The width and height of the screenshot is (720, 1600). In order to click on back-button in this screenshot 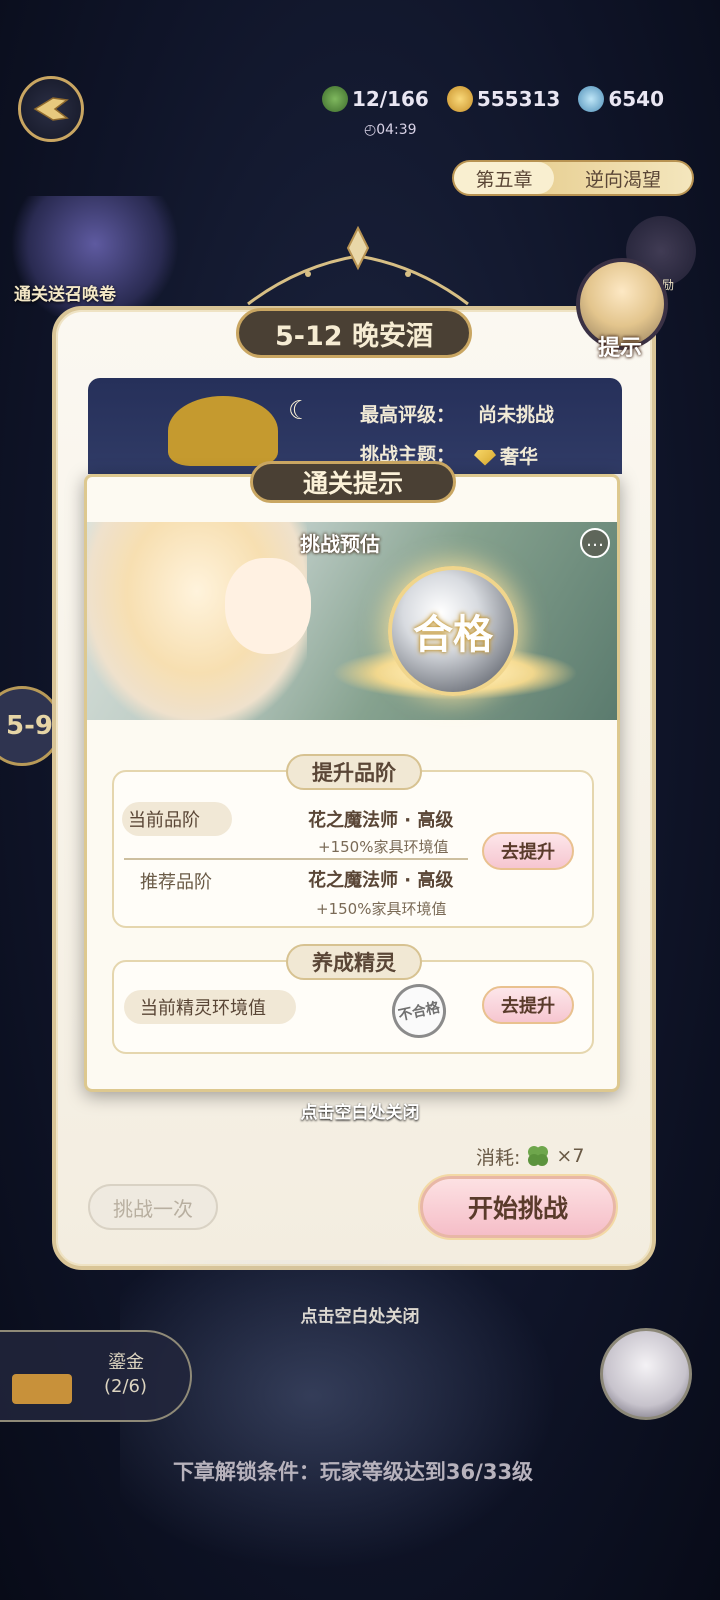, I will do `click(51, 109)`.